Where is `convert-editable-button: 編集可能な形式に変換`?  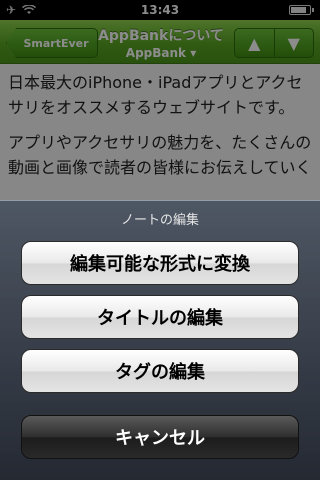 convert-editable-button: 編集可能な形式に変換 is located at coordinates (160, 263).